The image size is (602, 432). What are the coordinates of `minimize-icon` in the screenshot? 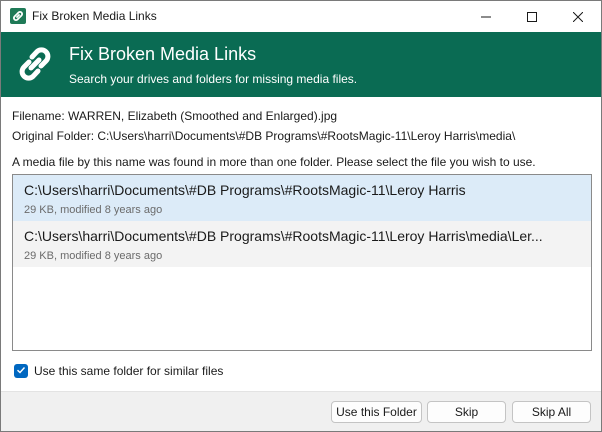 It's located at (486, 17).